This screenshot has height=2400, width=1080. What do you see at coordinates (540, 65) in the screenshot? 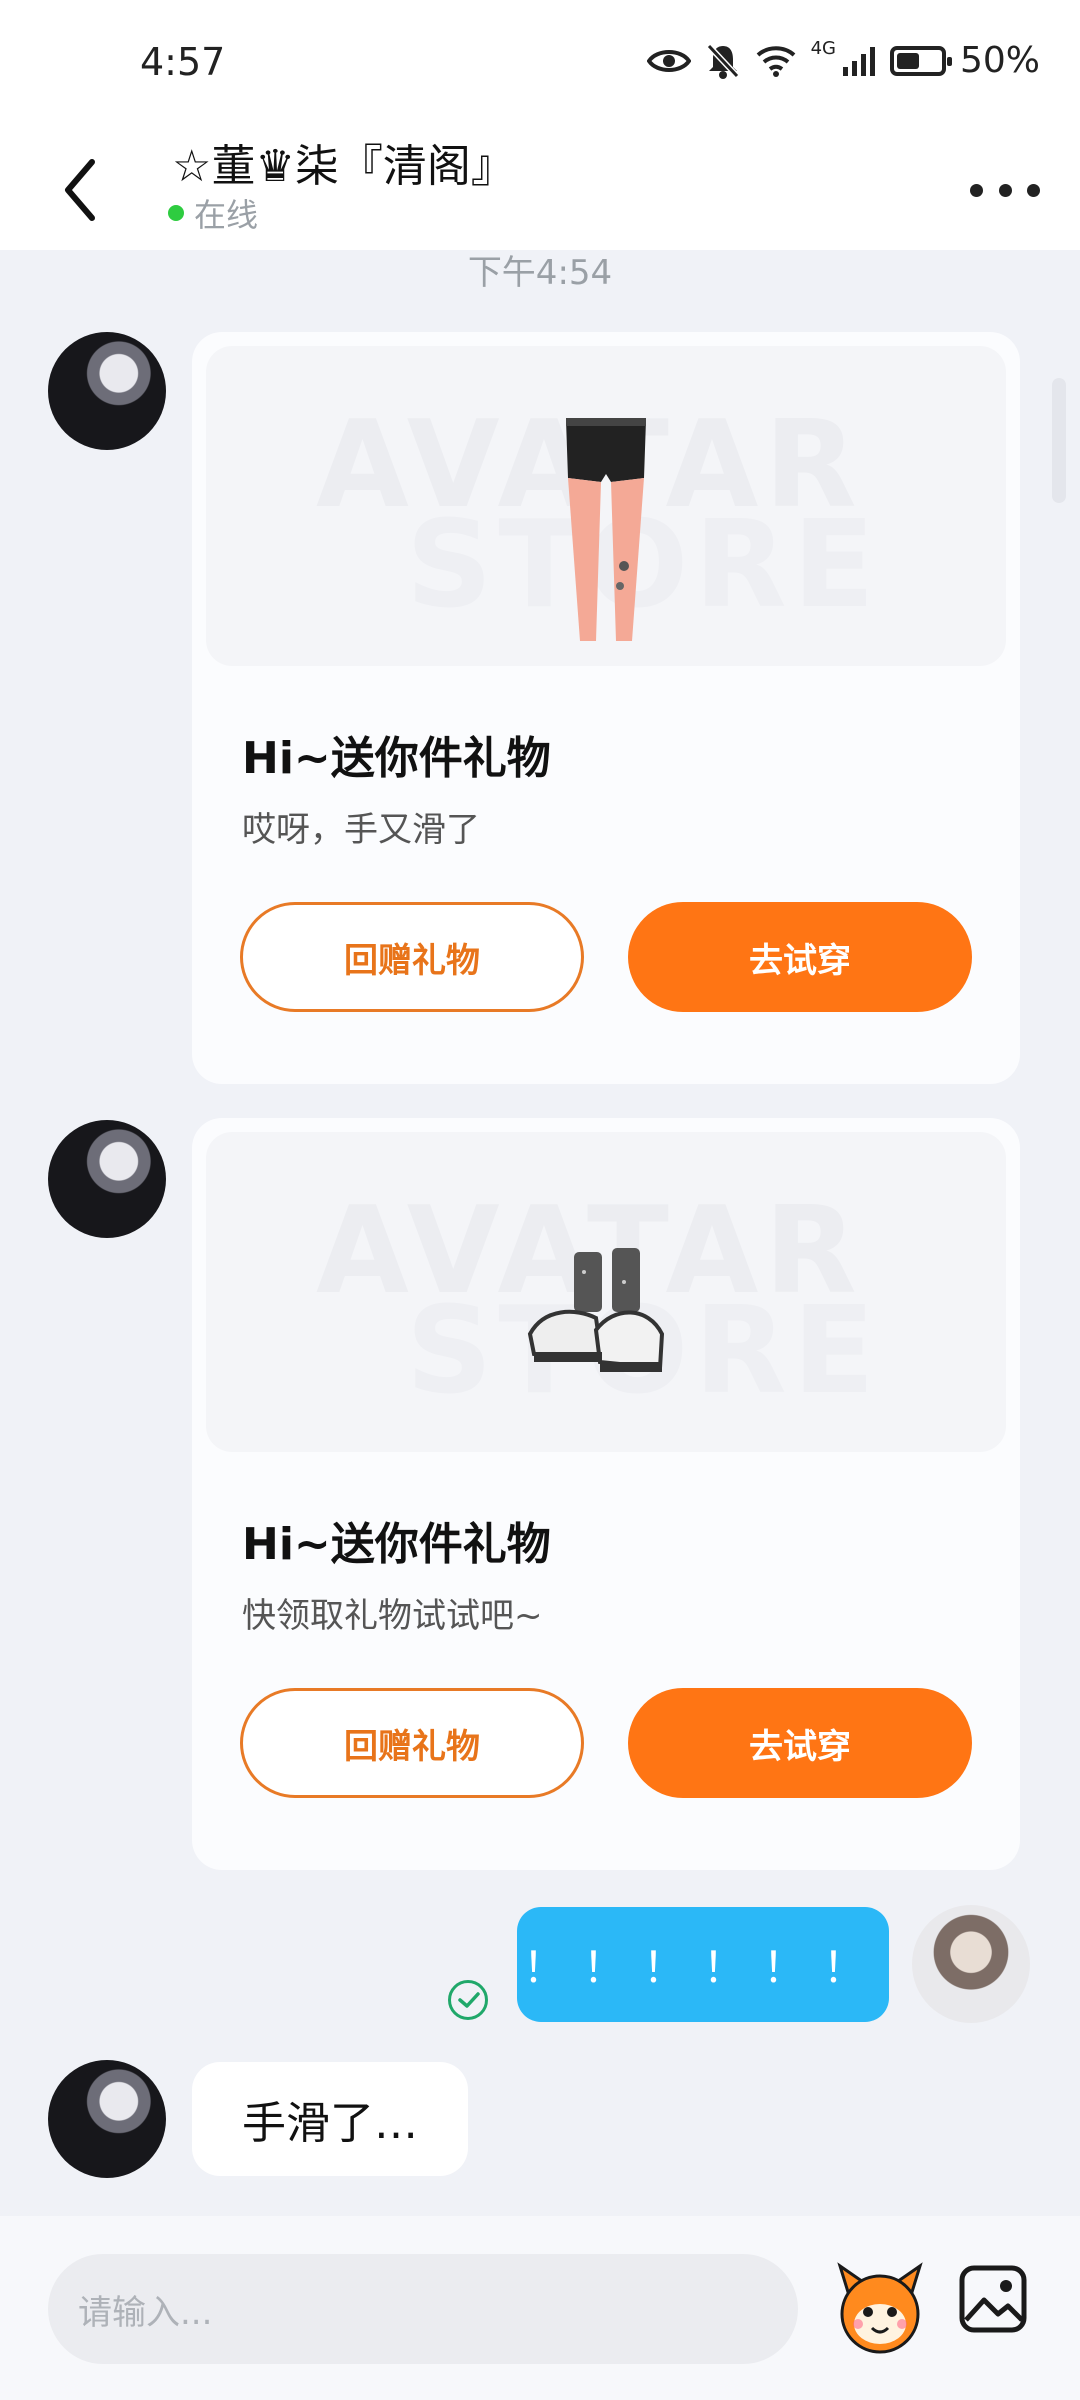
I see `status-bar: 4:57 4G 50%` at bounding box center [540, 65].